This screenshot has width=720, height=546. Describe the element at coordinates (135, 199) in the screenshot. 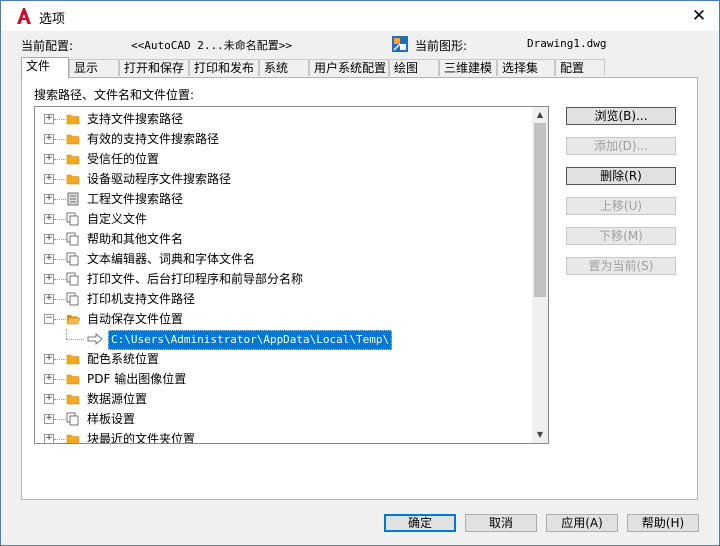

I see `tree-item-label: 工程文件搜索路径` at that location.